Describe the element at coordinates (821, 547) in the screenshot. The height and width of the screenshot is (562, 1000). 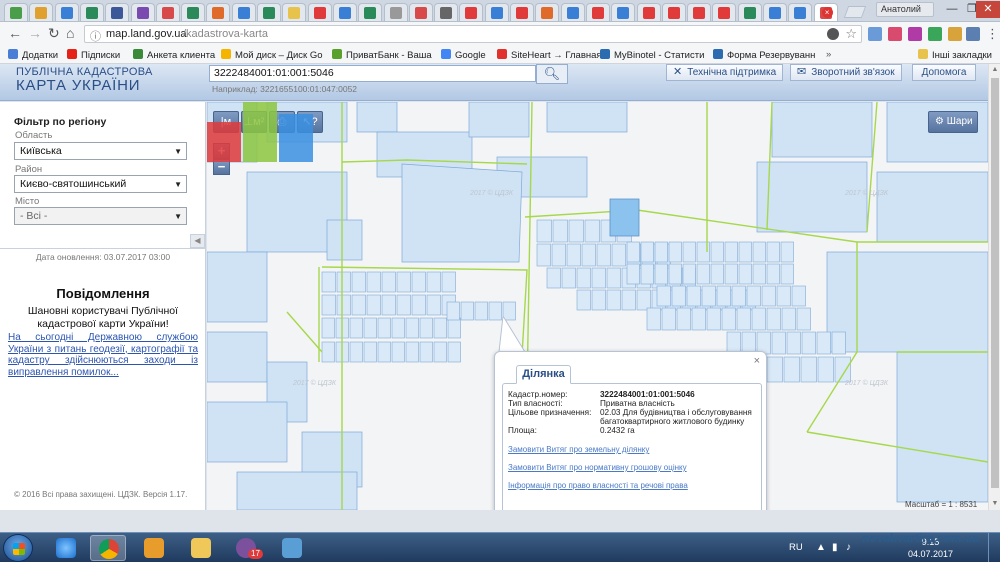
I see `tray-expand-icon: ▲` at that location.